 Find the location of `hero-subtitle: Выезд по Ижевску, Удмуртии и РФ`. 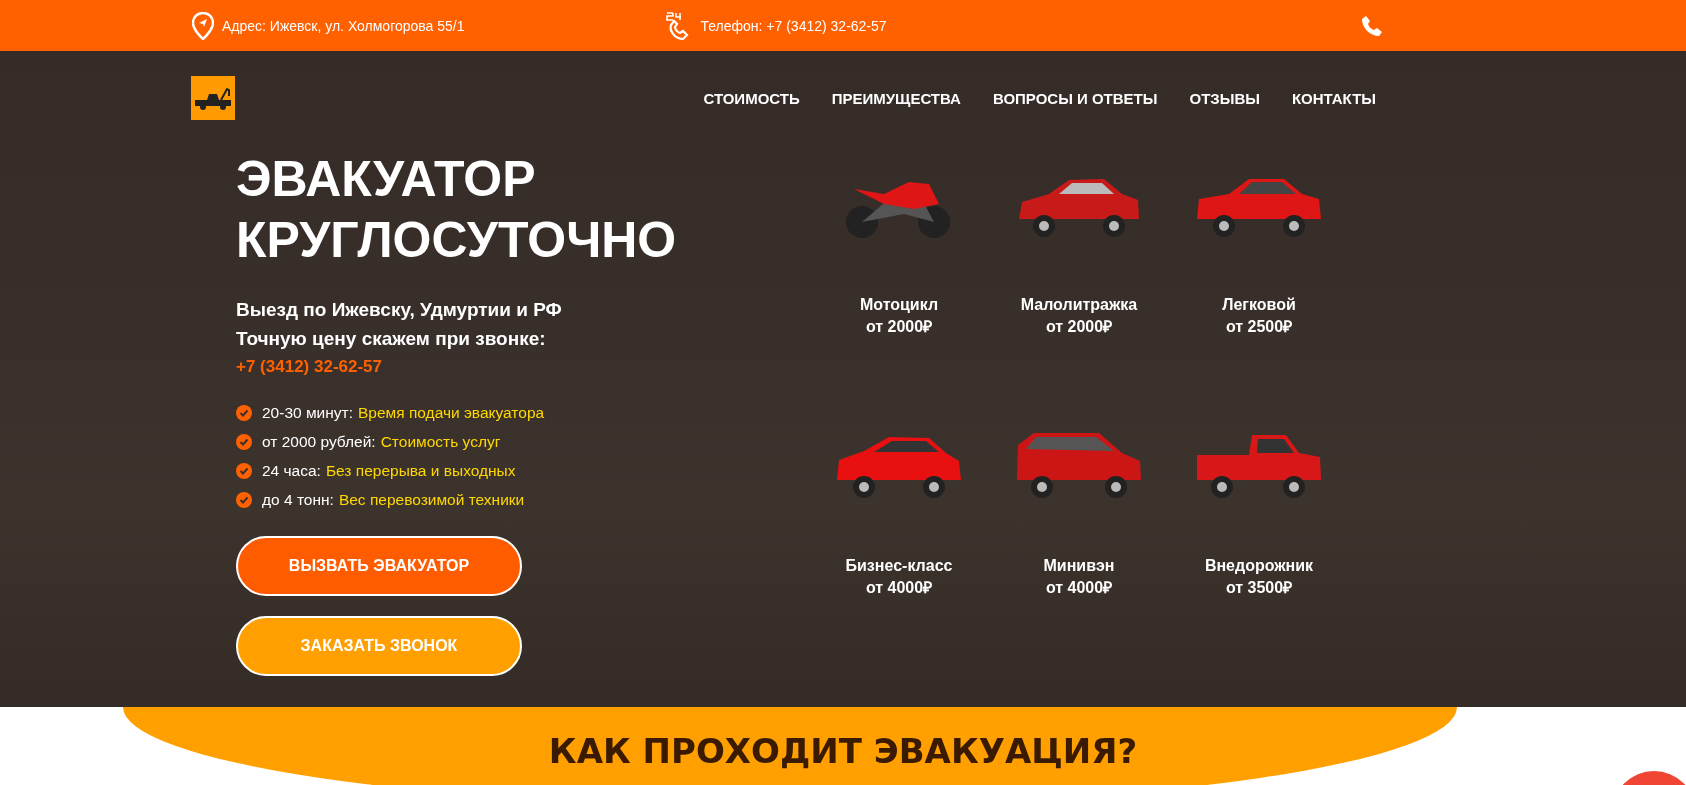

hero-subtitle: Выезд по Ижевску, Удмуртии и РФ is located at coordinates (399, 310).